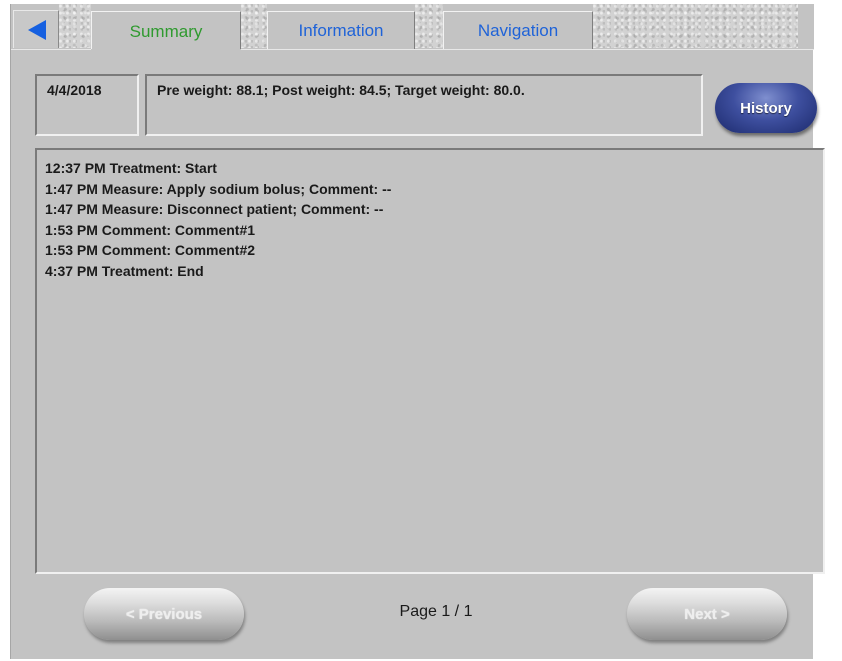 Image resolution: width=842 pixels, height=661 pixels. What do you see at coordinates (74, 90) in the screenshot?
I see `treatment-date: 4/4/2018` at bounding box center [74, 90].